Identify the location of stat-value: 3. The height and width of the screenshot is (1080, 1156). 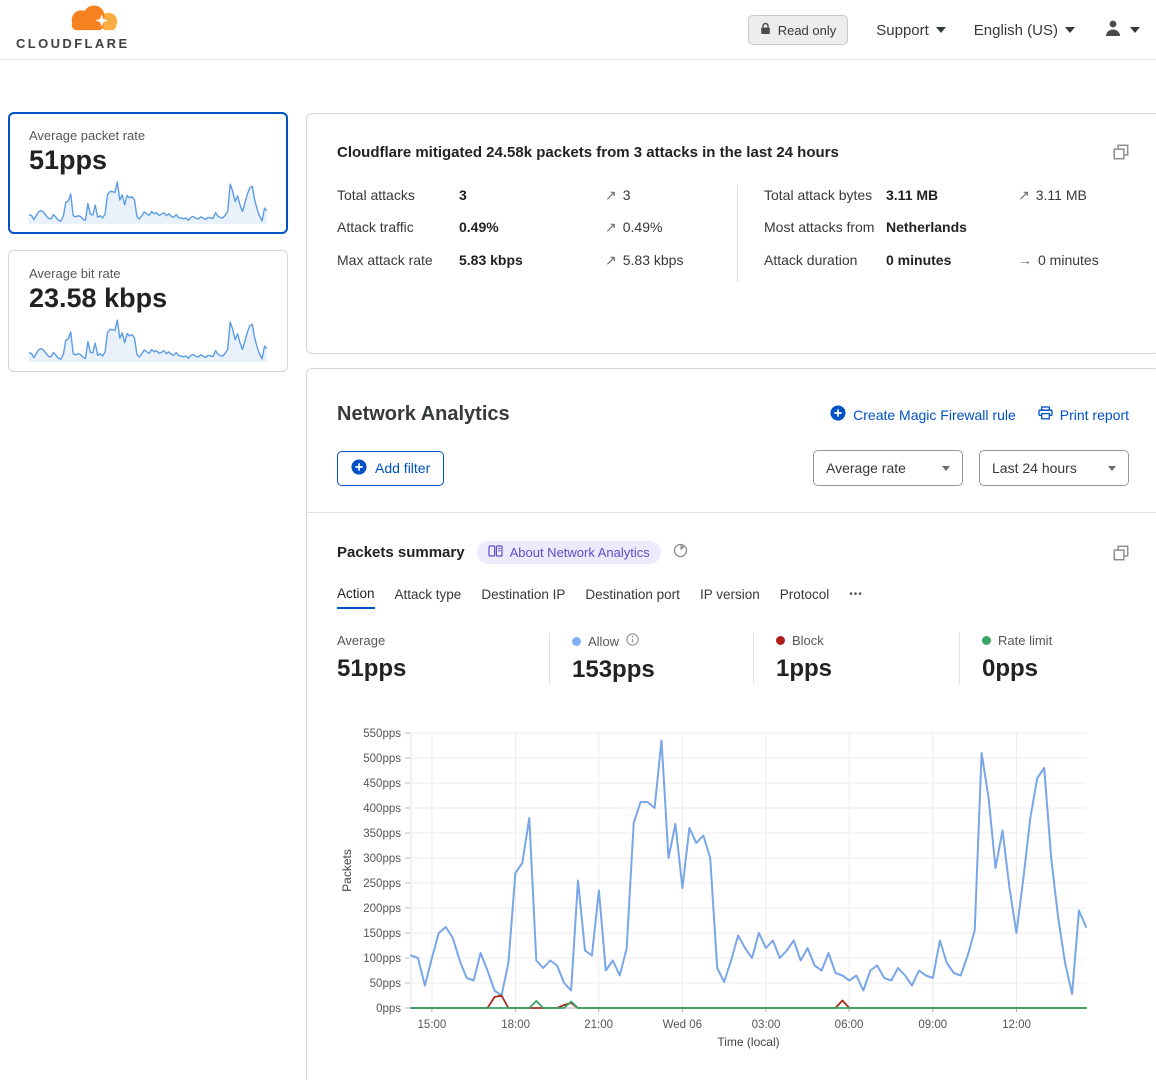
(463, 195).